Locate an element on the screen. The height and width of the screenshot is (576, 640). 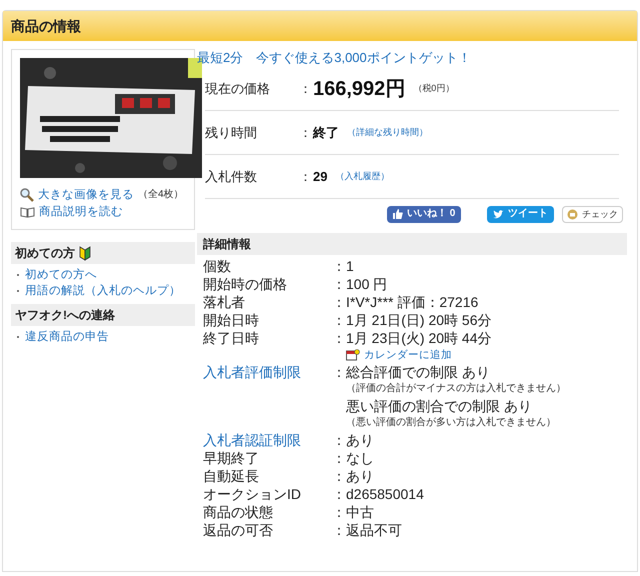
detail-value: 総合評価での制限 あり is located at coordinates (418, 372).